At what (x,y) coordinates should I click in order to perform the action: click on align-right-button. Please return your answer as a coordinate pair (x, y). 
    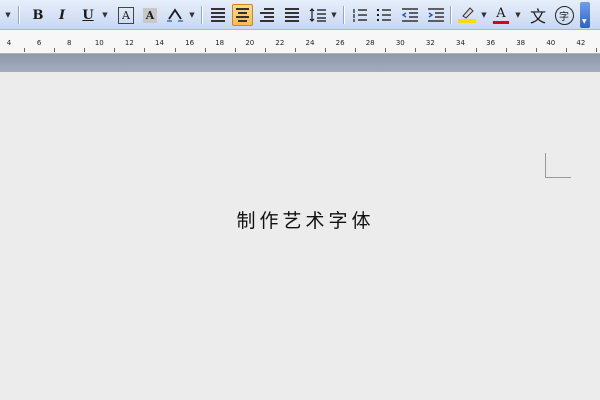
    Looking at the image, I should click on (267, 15).